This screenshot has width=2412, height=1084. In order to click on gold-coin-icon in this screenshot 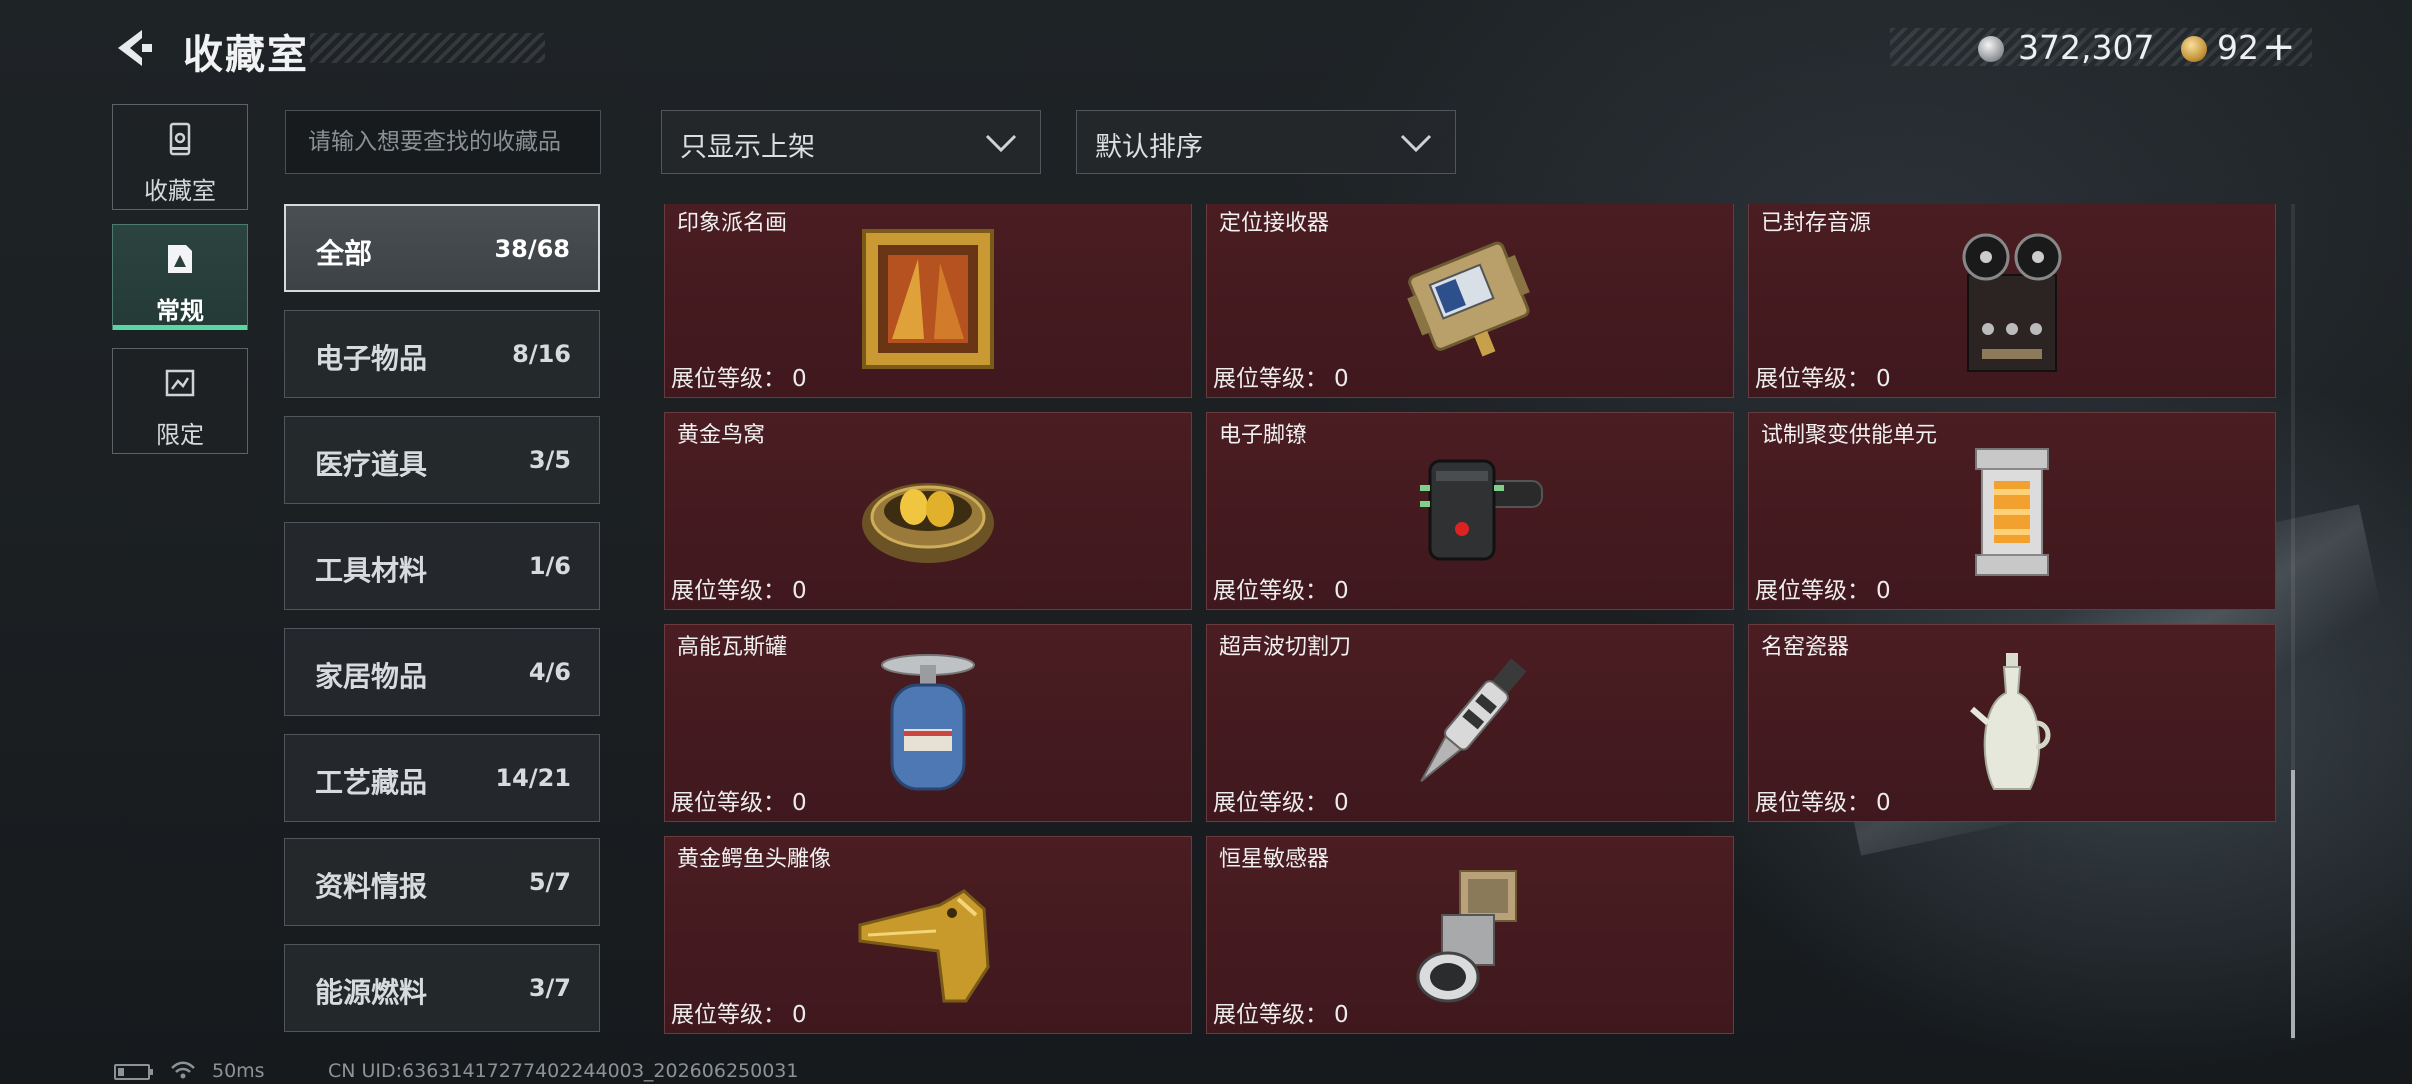, I will do `click(2194, 49)`.